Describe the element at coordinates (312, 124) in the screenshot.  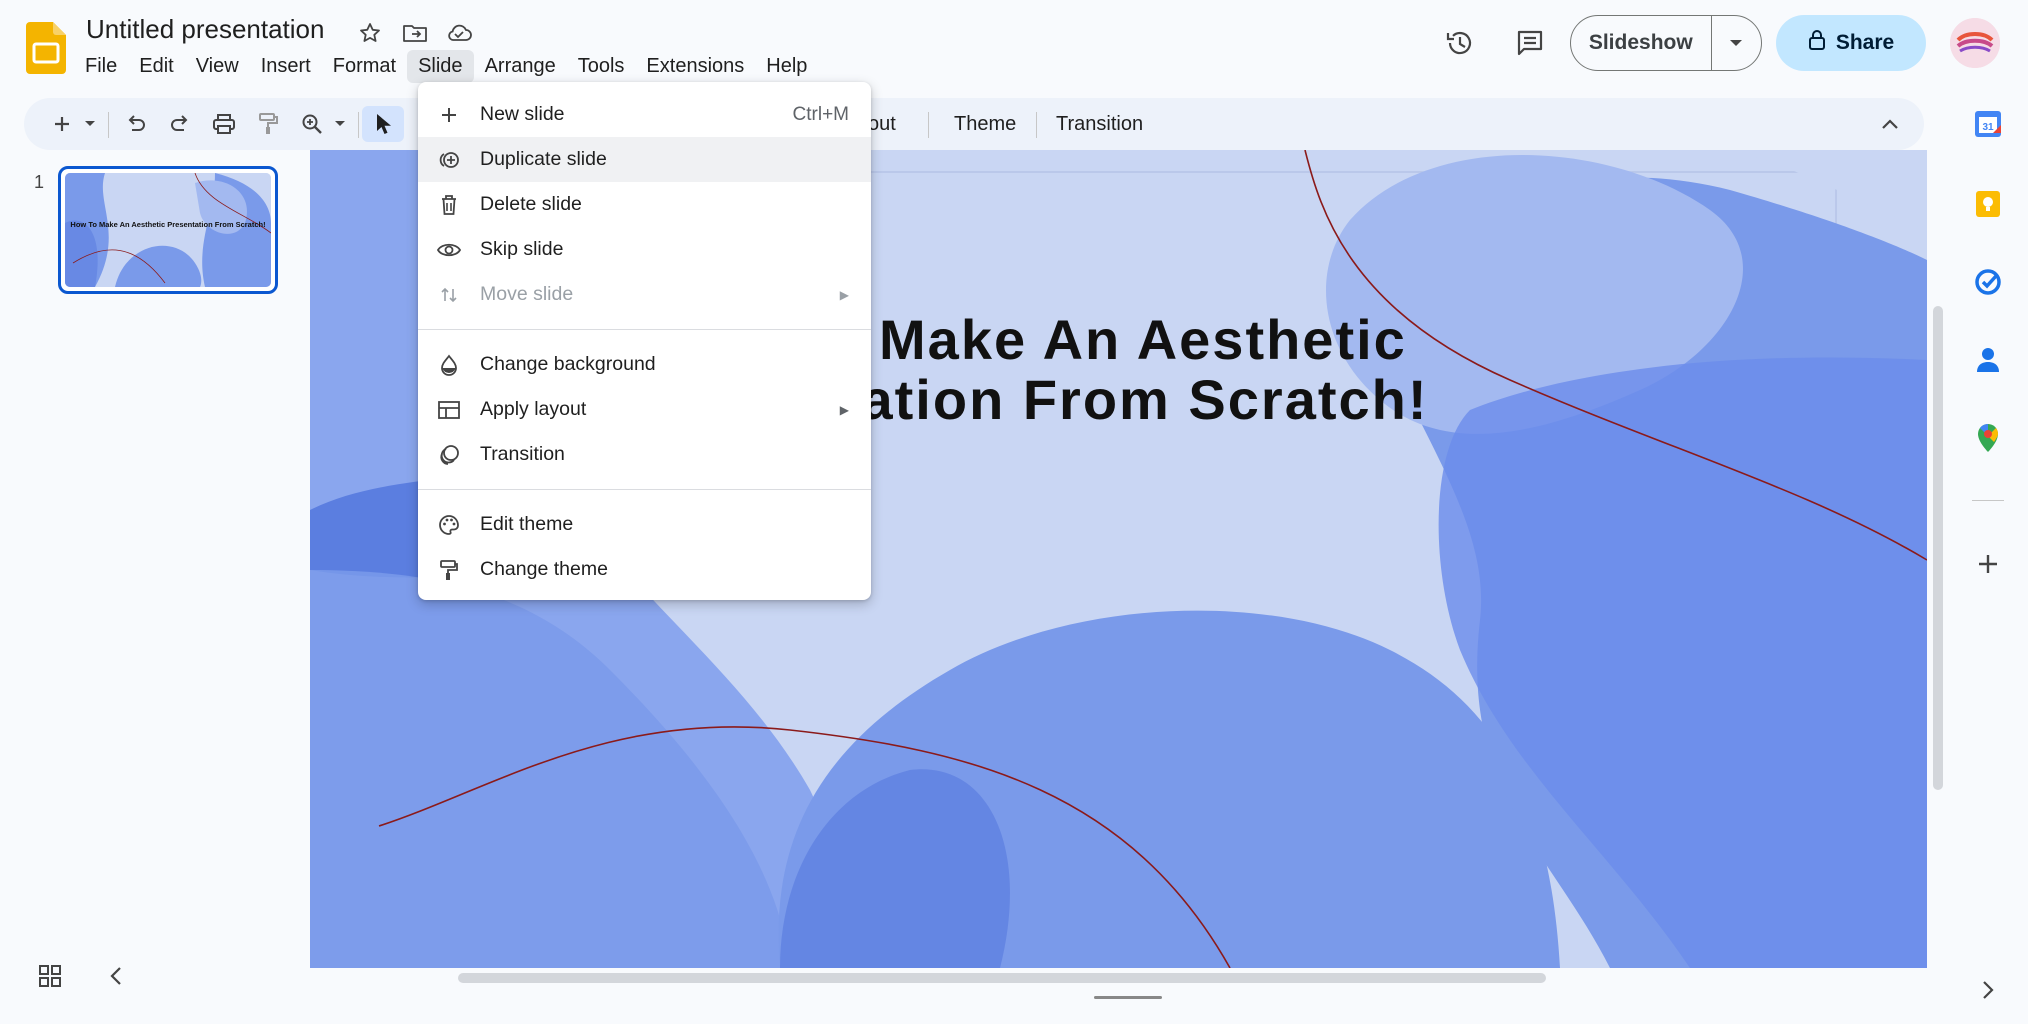
I see `zoom-icon` at that location.